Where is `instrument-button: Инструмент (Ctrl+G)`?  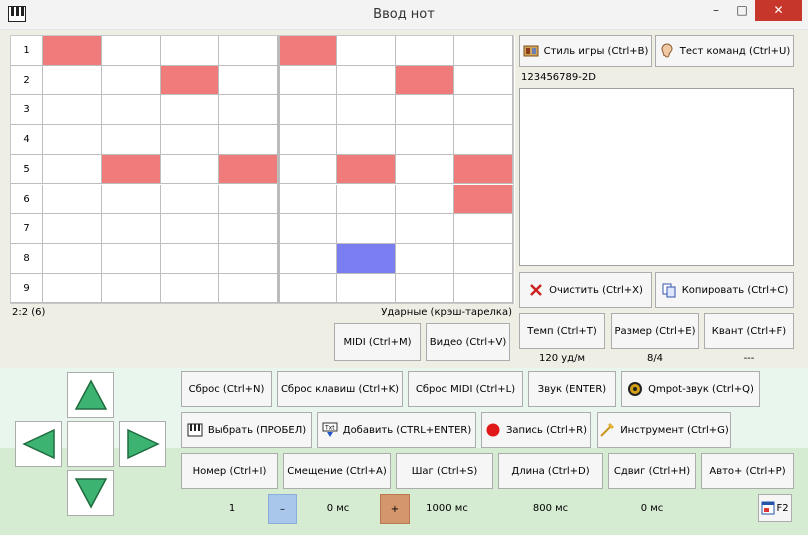
instrument-button: Инструмент (Ctrl+G) is located at coordinates (664, 430).